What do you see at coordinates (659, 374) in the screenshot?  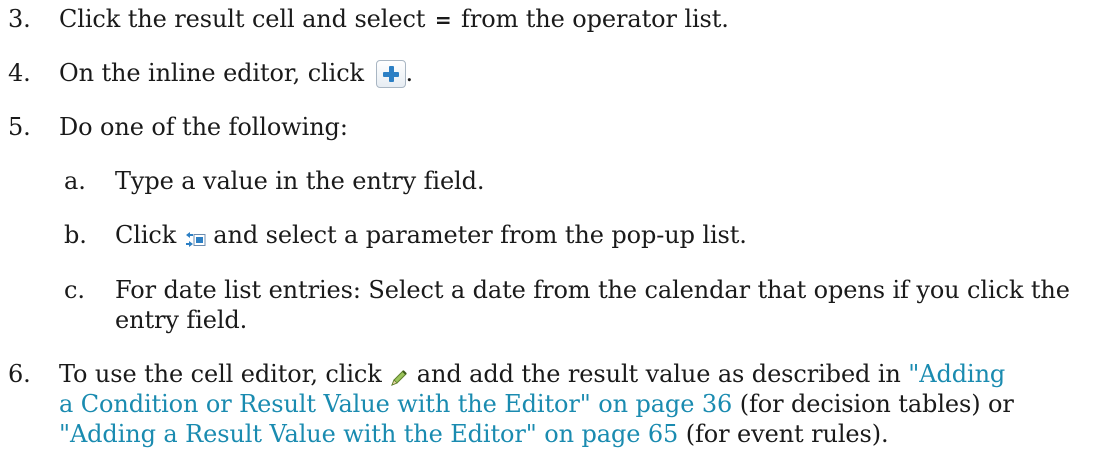 I see `step-text-part: and add the result value as described in` at bounding box center [659, 374].